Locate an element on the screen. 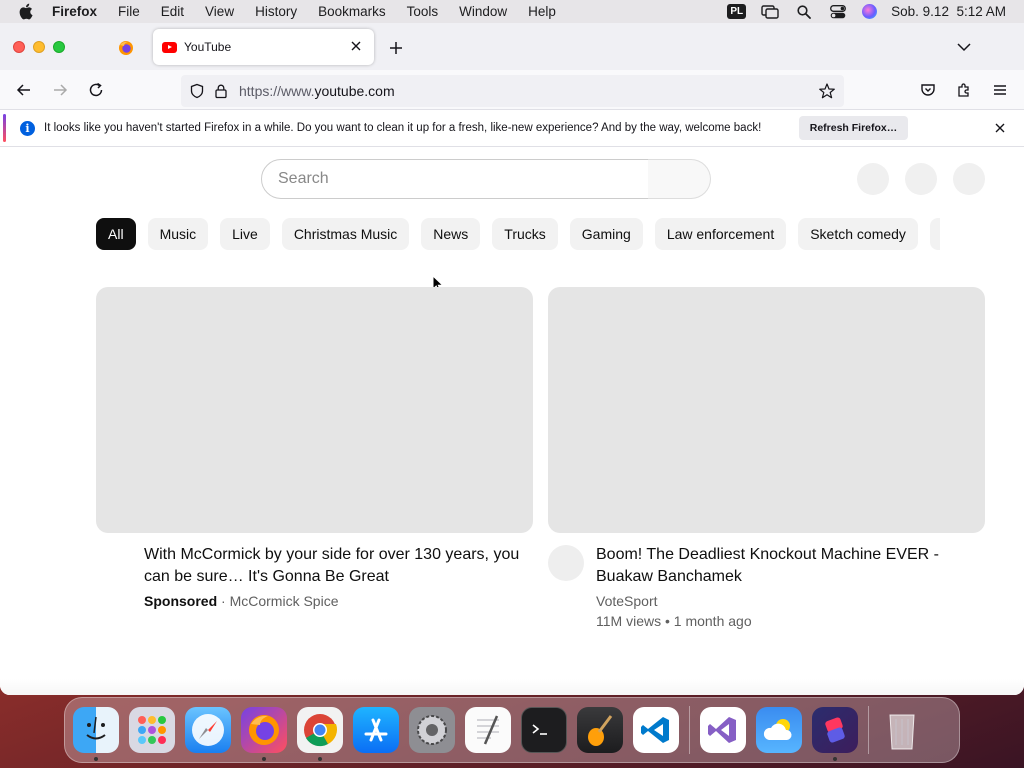 This screenshot has width=1024, height=768. shortcuts-icon is located at coordinates (835, 734).